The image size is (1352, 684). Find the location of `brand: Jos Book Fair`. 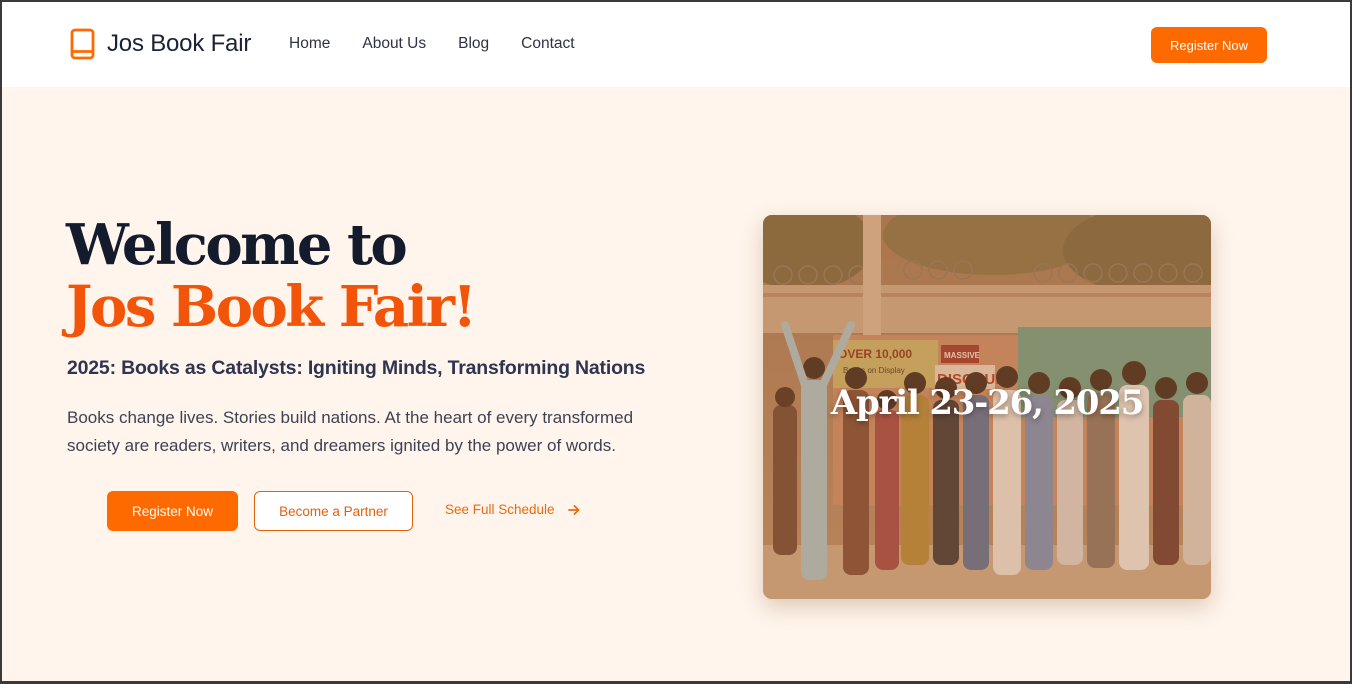

brand: Jos Book Fair is located at coordinates (160, 44).